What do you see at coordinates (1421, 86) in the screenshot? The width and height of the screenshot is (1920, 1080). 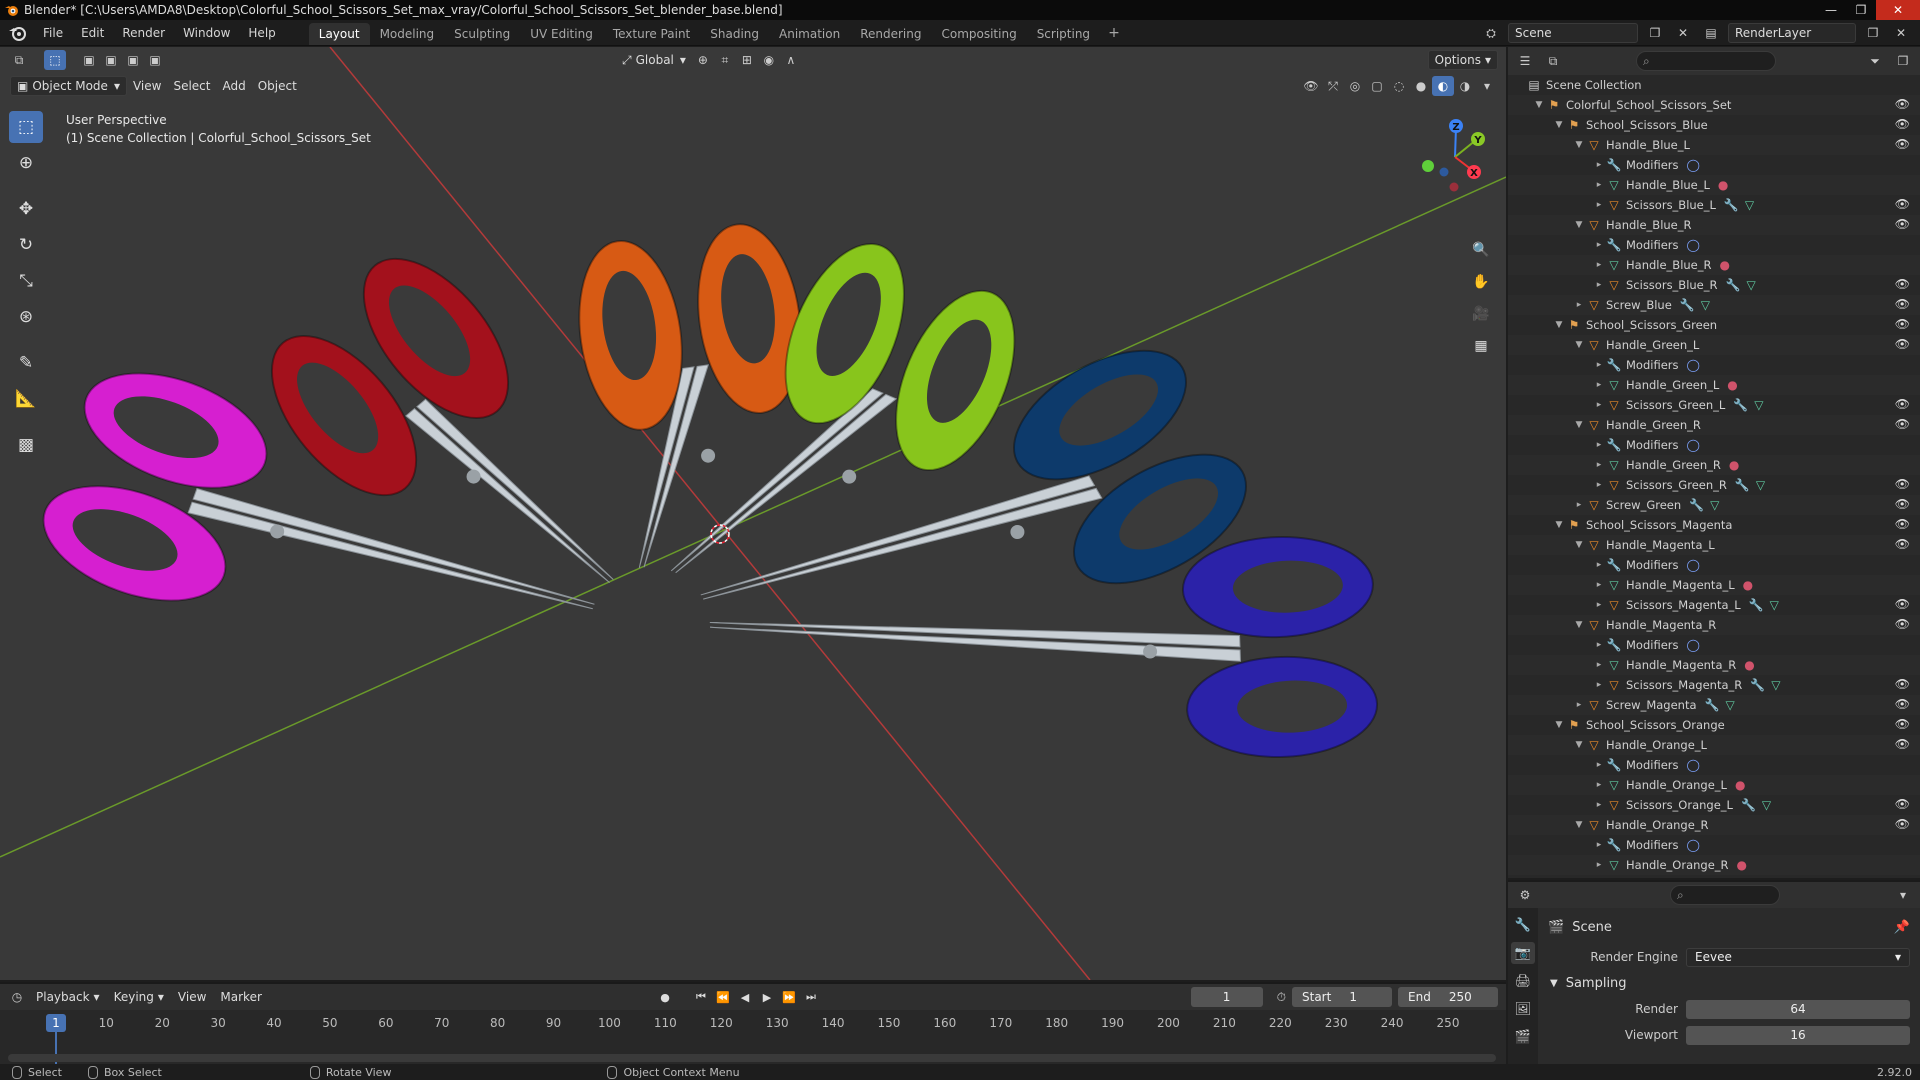 I see `solid-shading-icon: ●` at bounding box center [1421, 86].